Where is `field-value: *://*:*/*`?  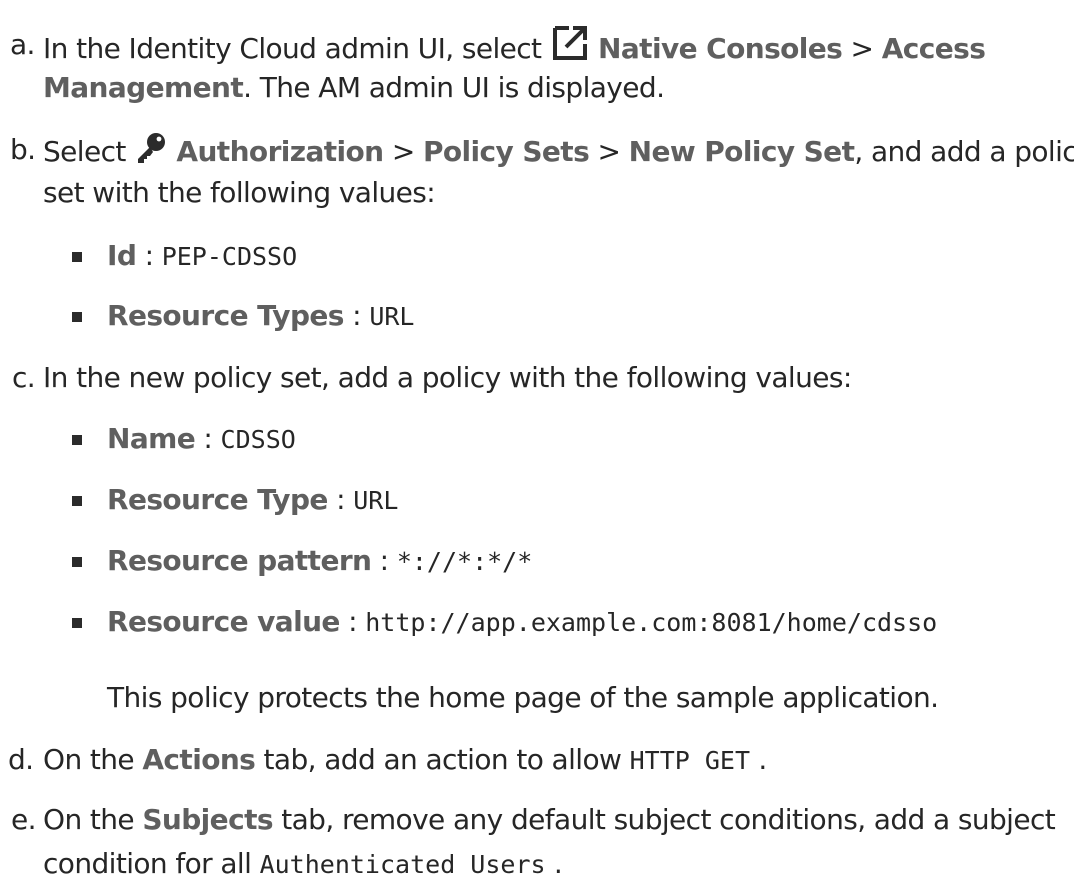 field-value: *://*:*/* is located at coordinates (464, 561).